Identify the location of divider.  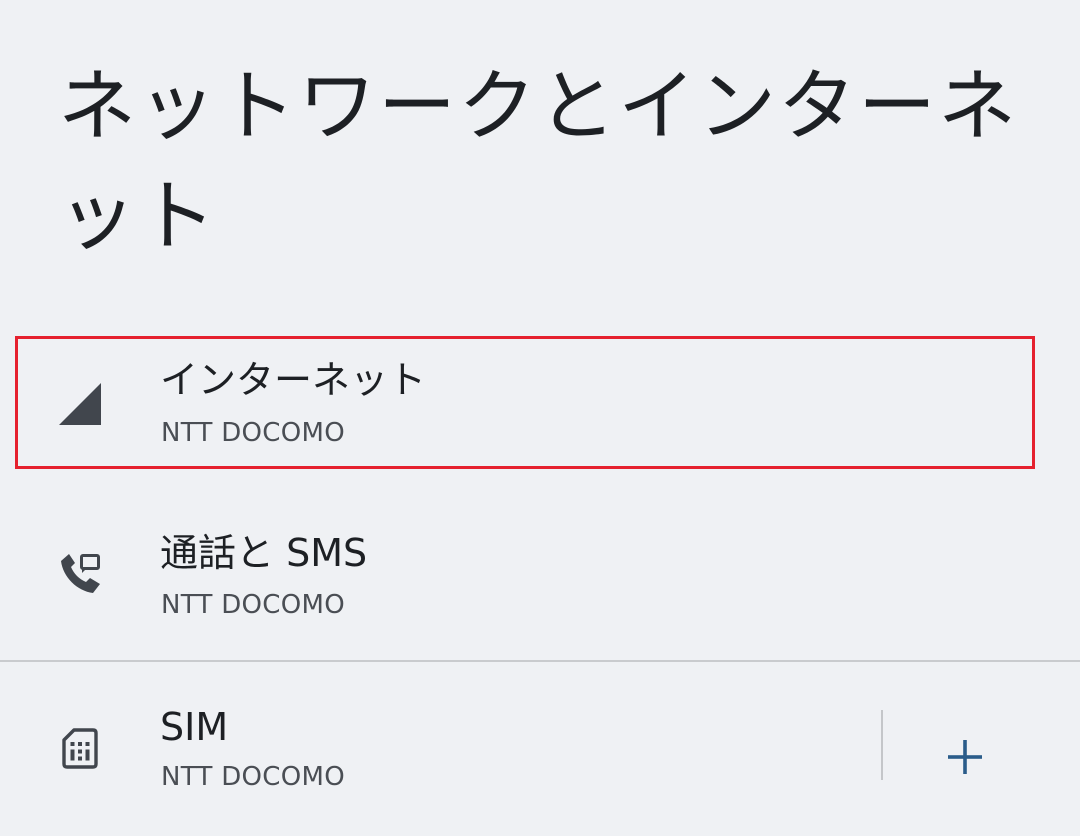
(540, 661).